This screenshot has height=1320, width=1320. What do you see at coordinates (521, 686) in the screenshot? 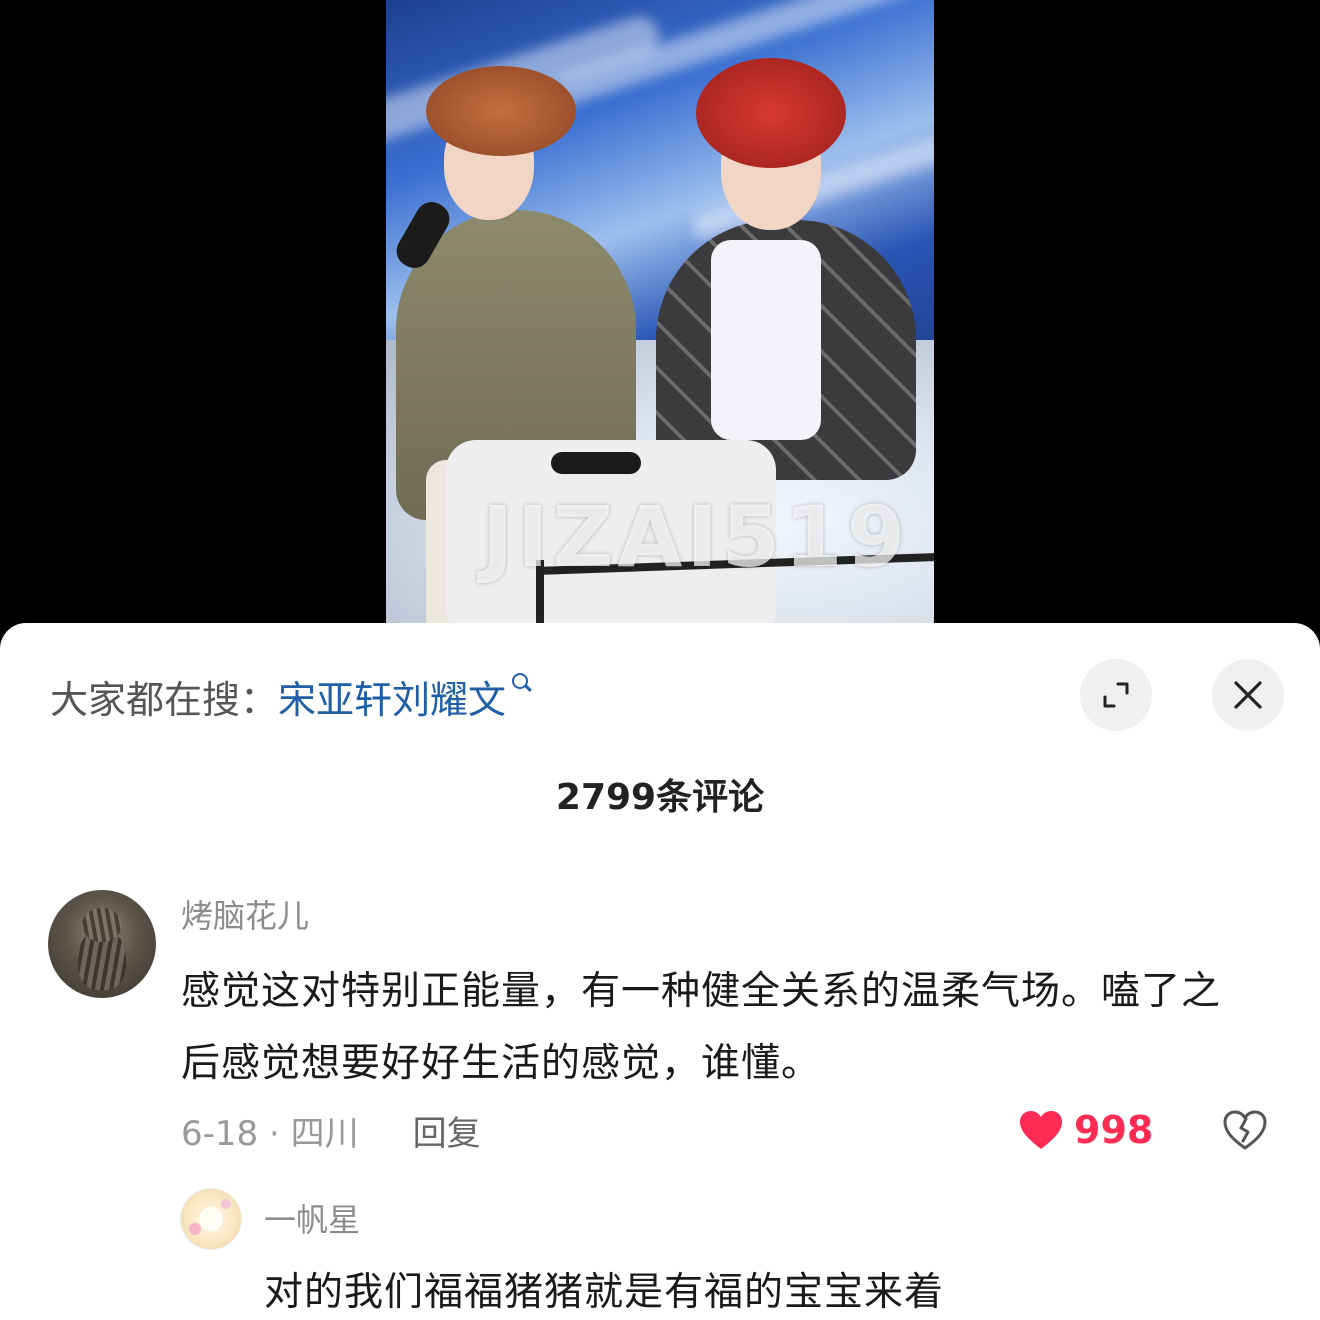
I see `search-icon` at bounding box center [521, 686].